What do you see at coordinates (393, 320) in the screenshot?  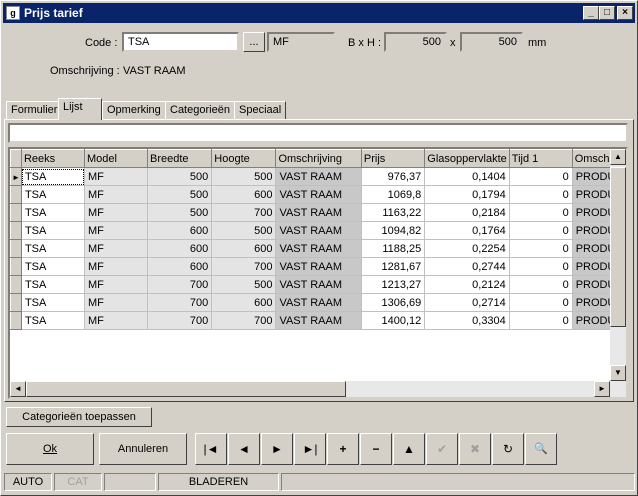 I see `table-cell-prijs: 1400,12` at bounding box center [393, 320].